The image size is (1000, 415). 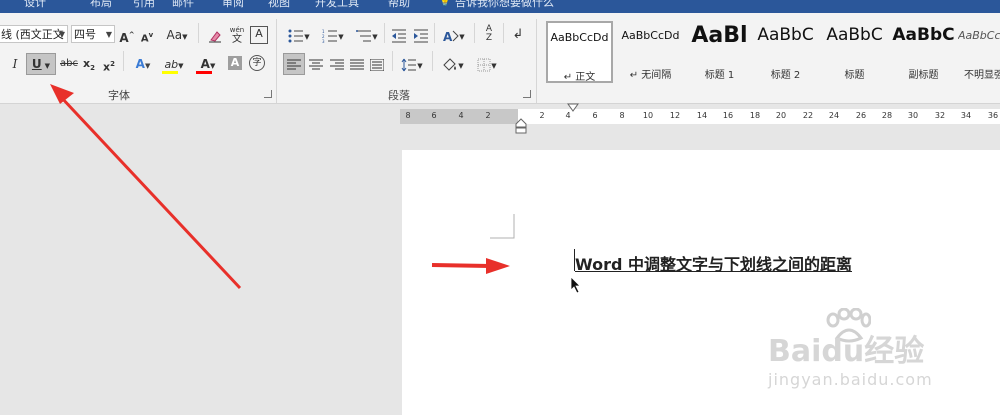 What do you see at coordinates (993, 115) in the screenshot?
I see `ruler-tick: 36` at bounding box center [993, 115].